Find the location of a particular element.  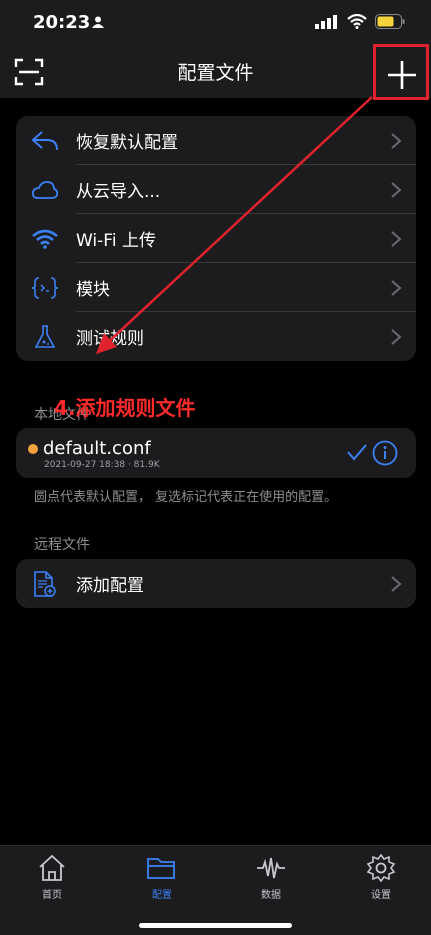

home-icon is located at coordinates (52, 867).